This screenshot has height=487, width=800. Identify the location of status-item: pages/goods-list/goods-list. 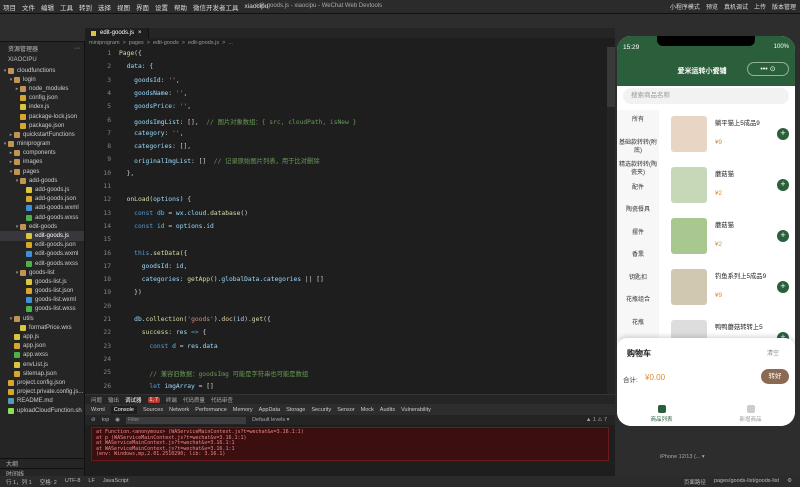
(746, 482).